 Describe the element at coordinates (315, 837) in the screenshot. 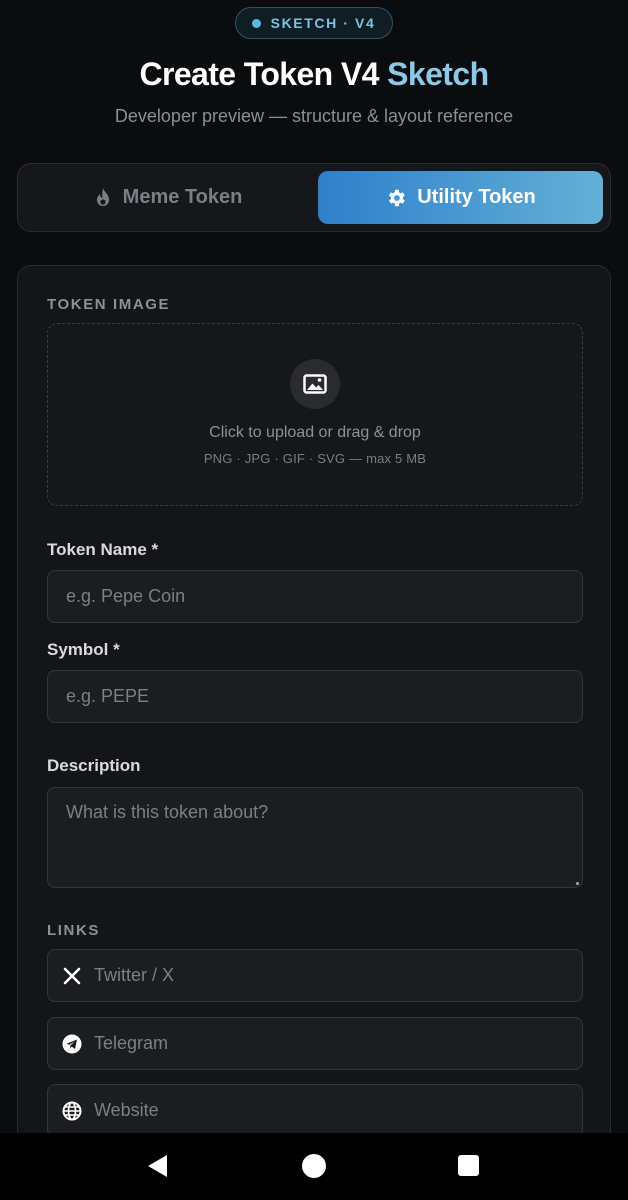

I see `description-textarea: What is this token about?` at that location.